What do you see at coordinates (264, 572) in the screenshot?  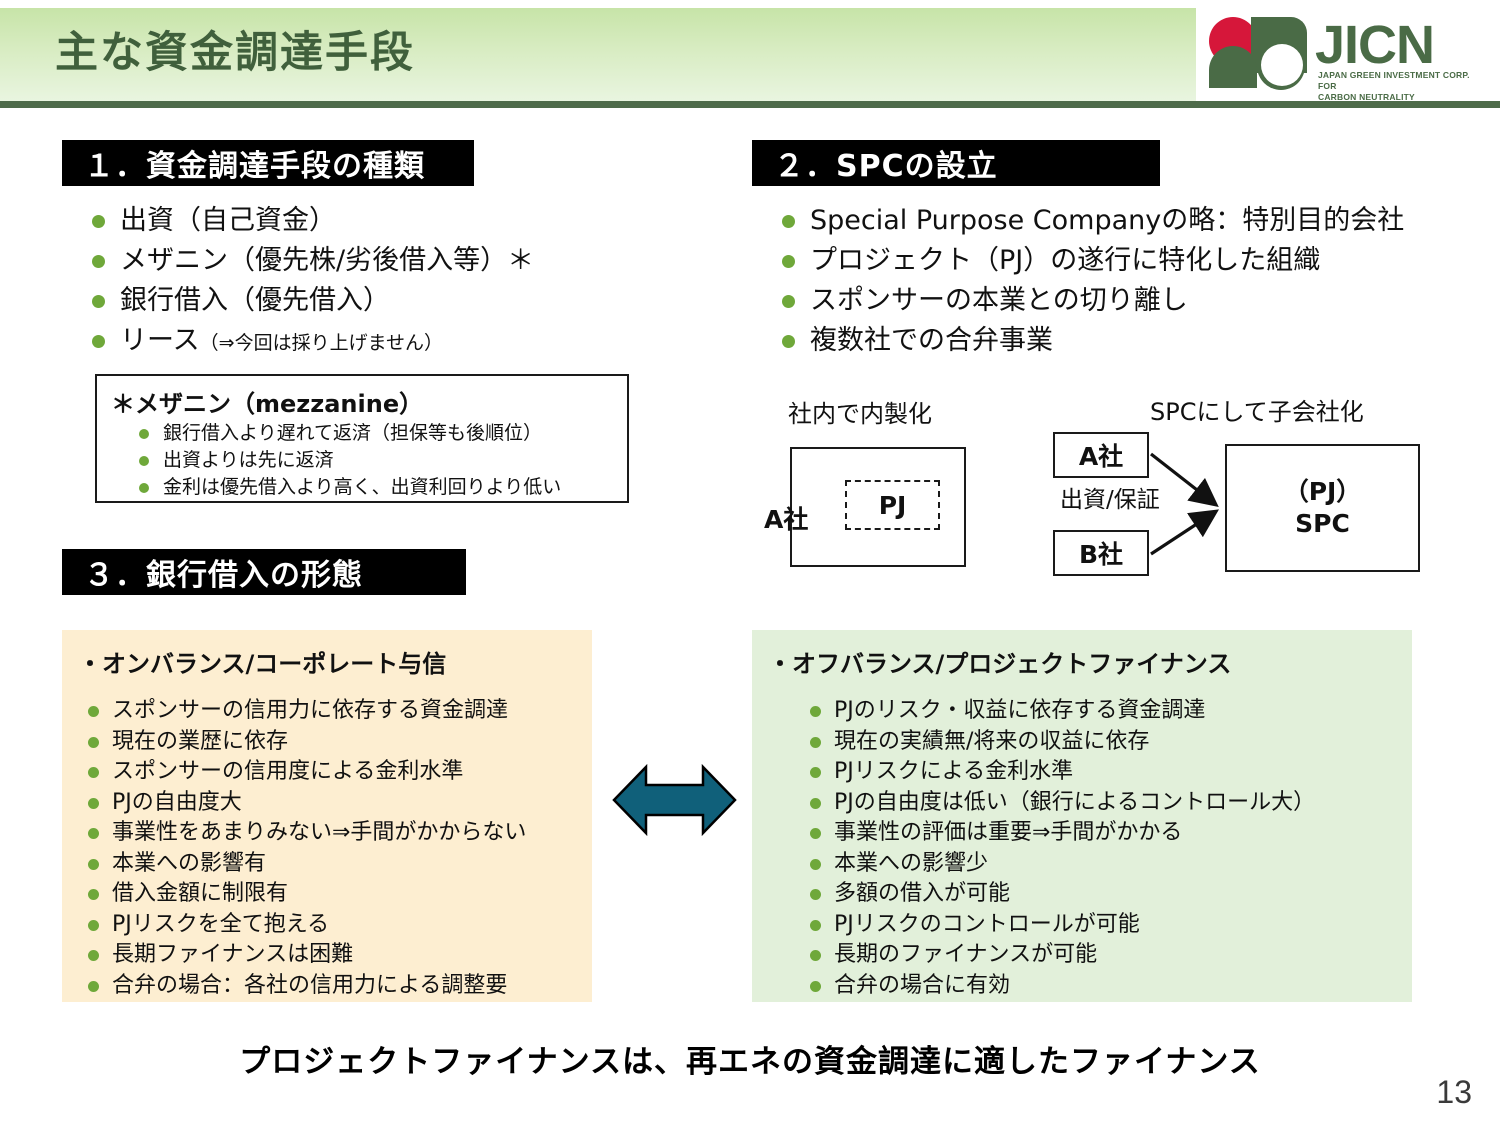 I see `section-header-3: ３．銀行借入の形態` at bounding box center [264, 572].